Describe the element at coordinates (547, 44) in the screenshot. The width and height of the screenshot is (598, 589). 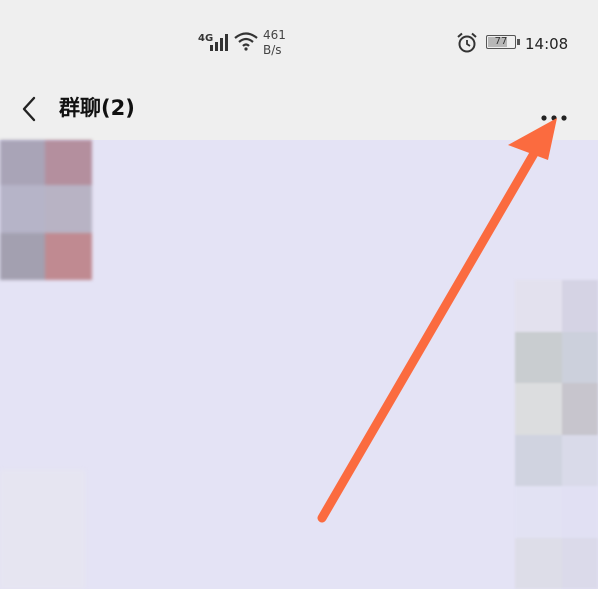
I see `clock: 14:08` at that location.